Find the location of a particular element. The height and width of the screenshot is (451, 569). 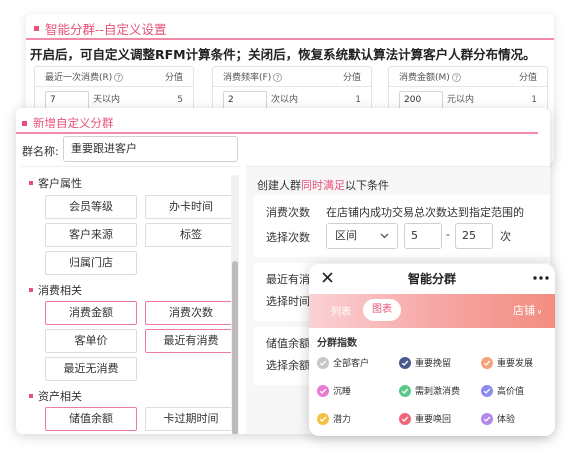

attr-button-member-level: 会员等级 is located at coordinates (91, 207).